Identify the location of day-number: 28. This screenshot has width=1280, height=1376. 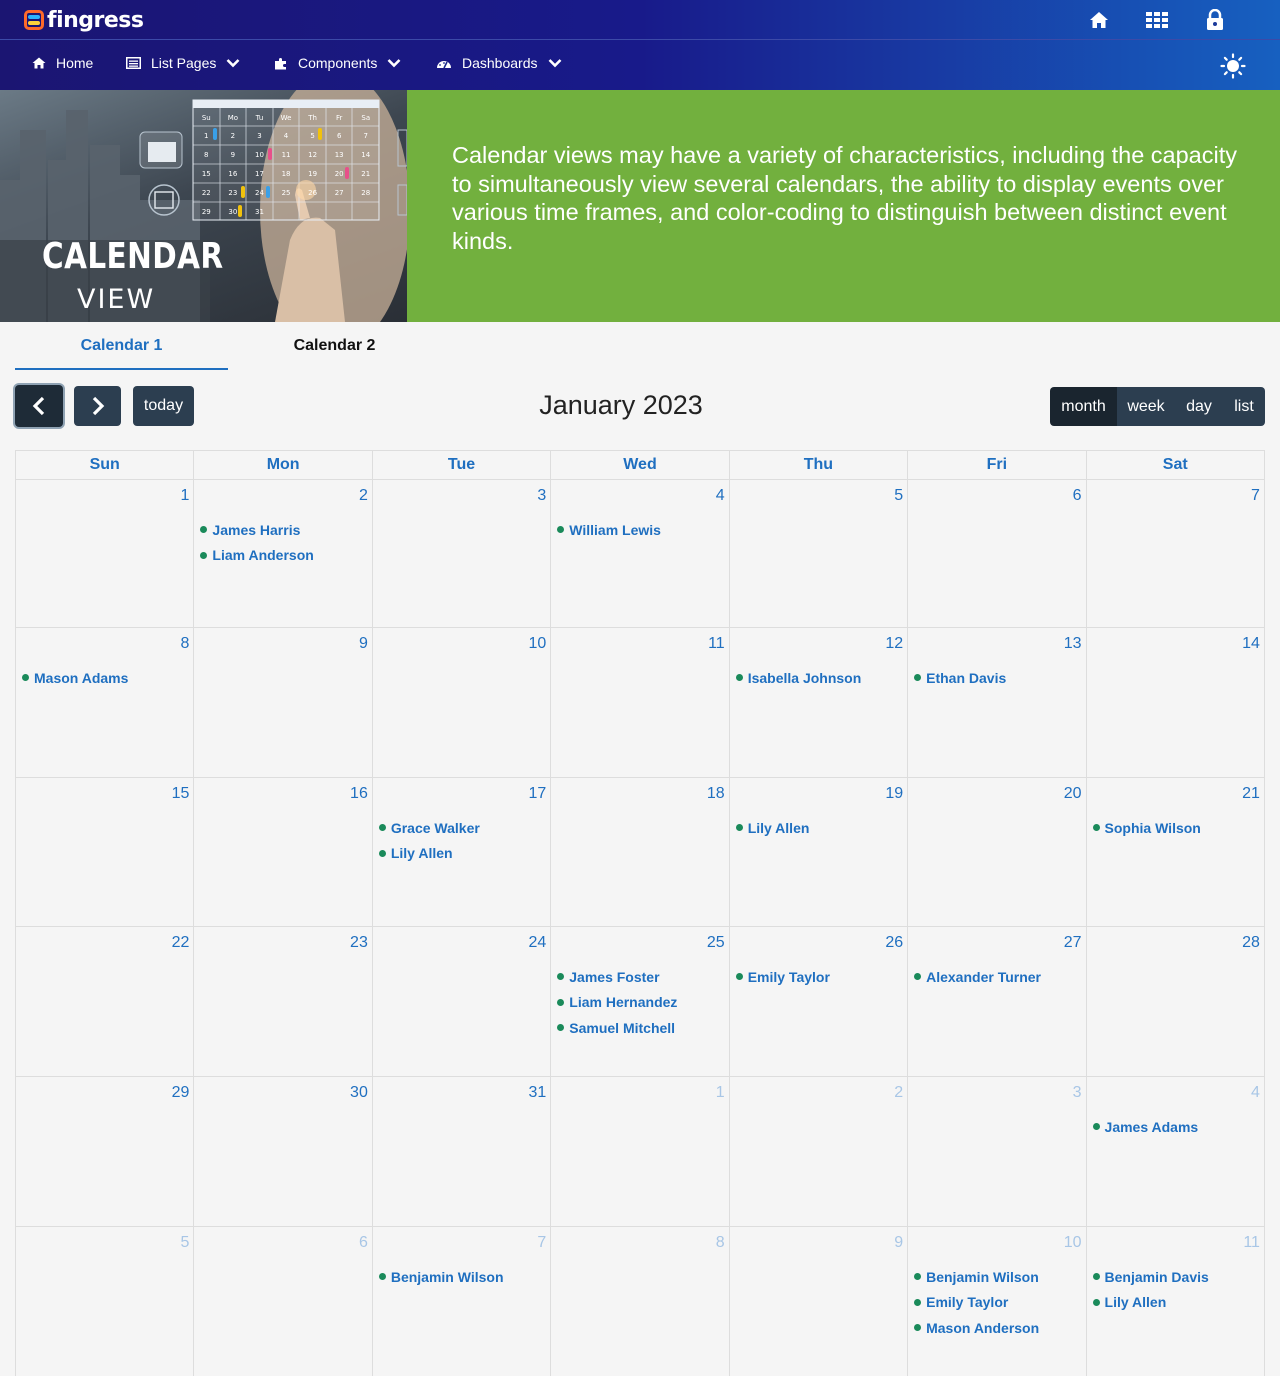
(1251, 943).